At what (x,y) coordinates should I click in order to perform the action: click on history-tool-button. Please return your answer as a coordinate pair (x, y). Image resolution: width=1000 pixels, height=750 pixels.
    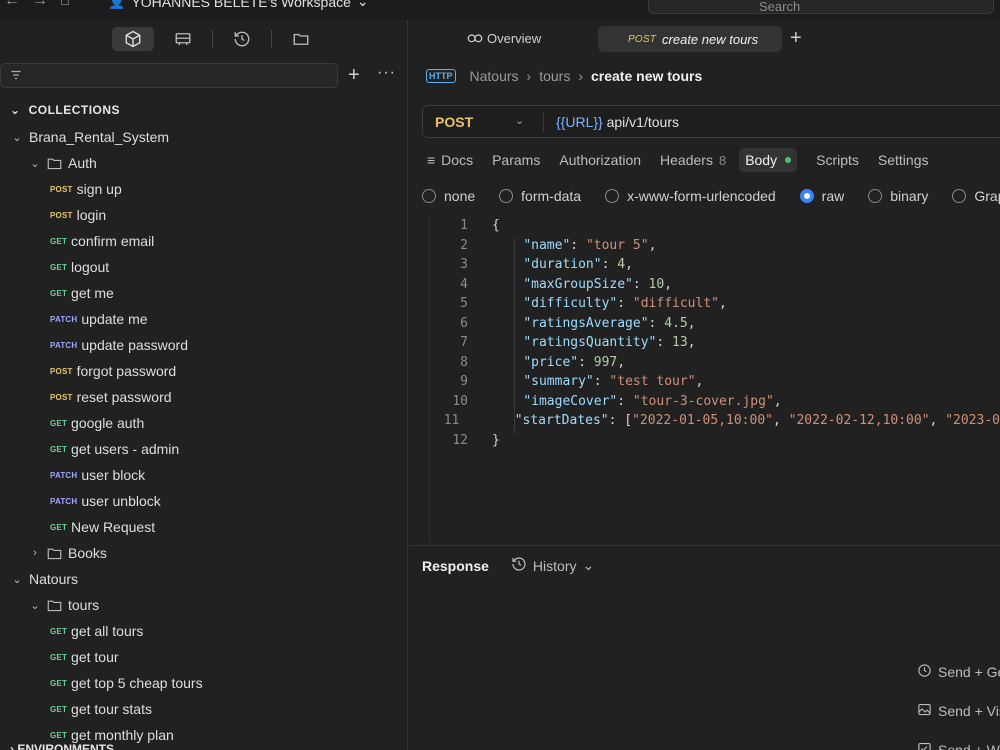
    Looking at the image, I should click on (242, 39).